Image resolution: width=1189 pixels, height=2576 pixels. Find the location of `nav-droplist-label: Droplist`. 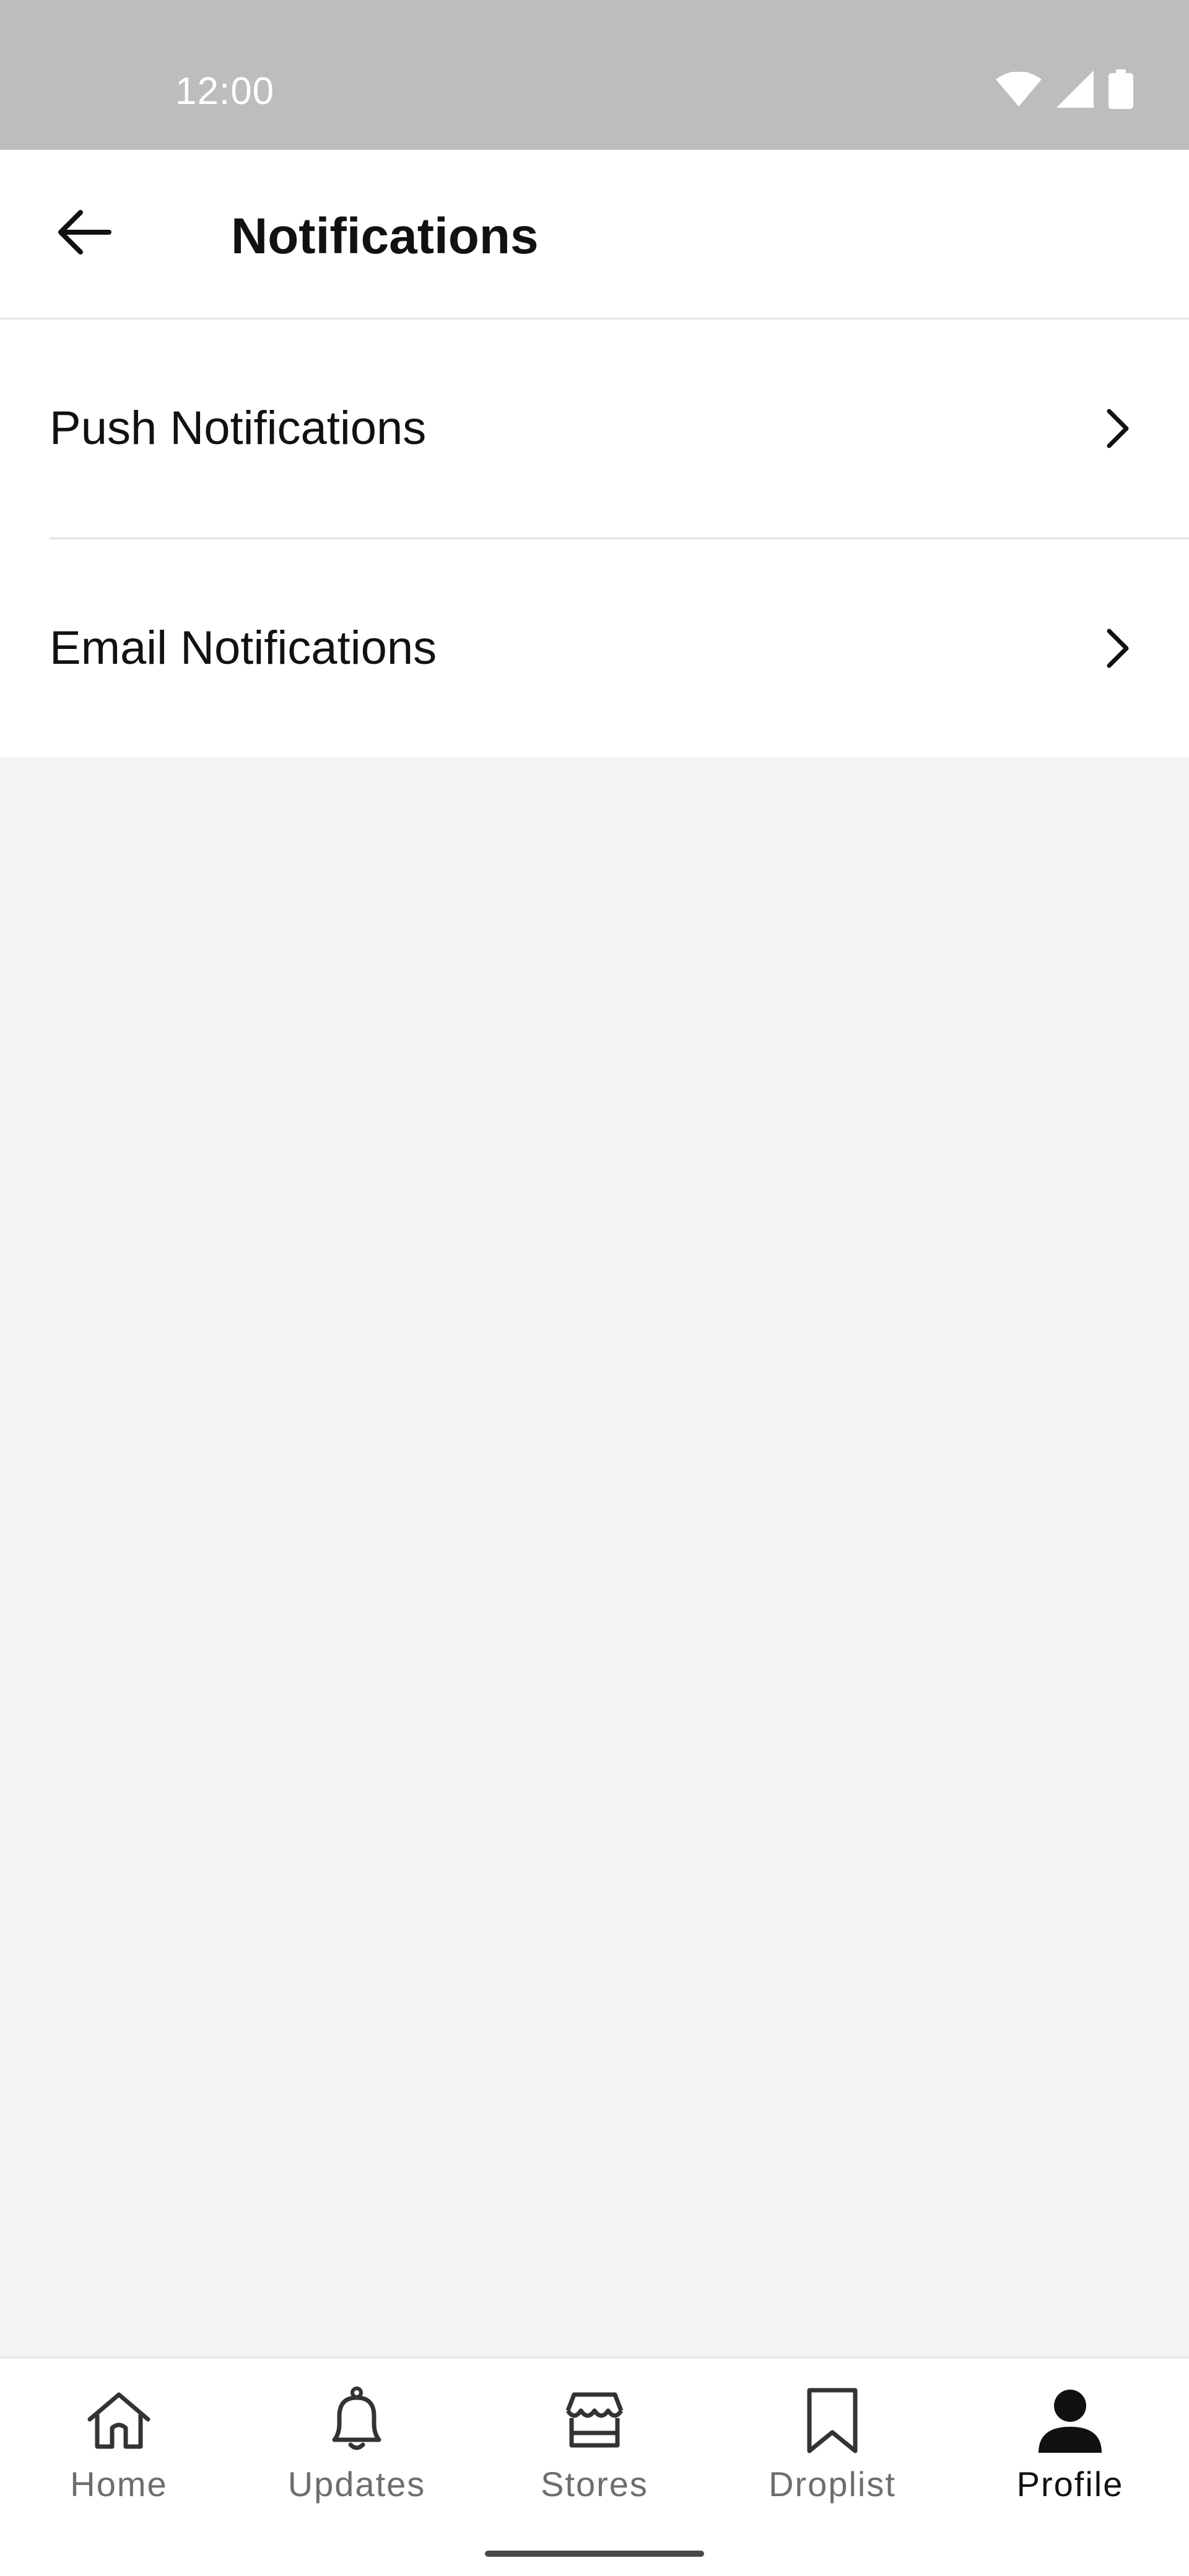

nav-droplist-label: Droplist is located at coordinates (832, 2484).